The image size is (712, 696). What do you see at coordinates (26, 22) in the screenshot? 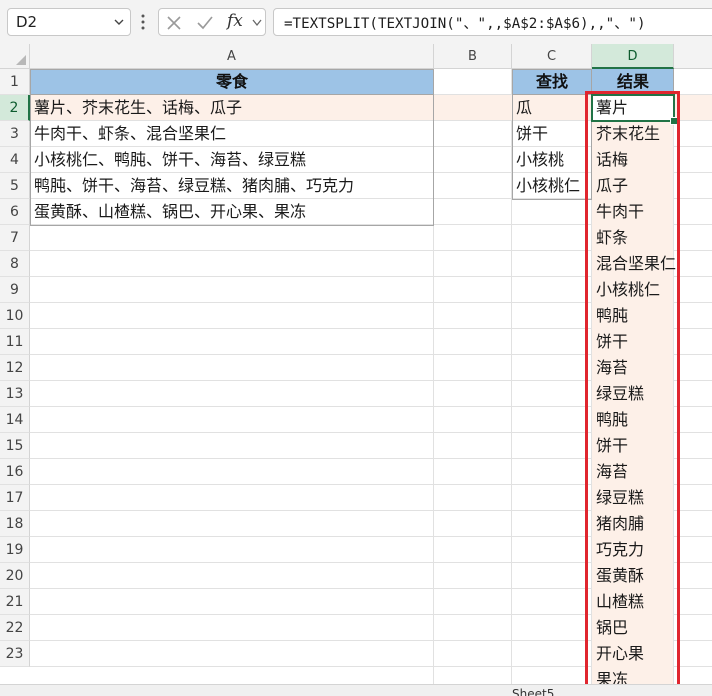
I see `name-box-value: D2` at bounding box center [26, 22].